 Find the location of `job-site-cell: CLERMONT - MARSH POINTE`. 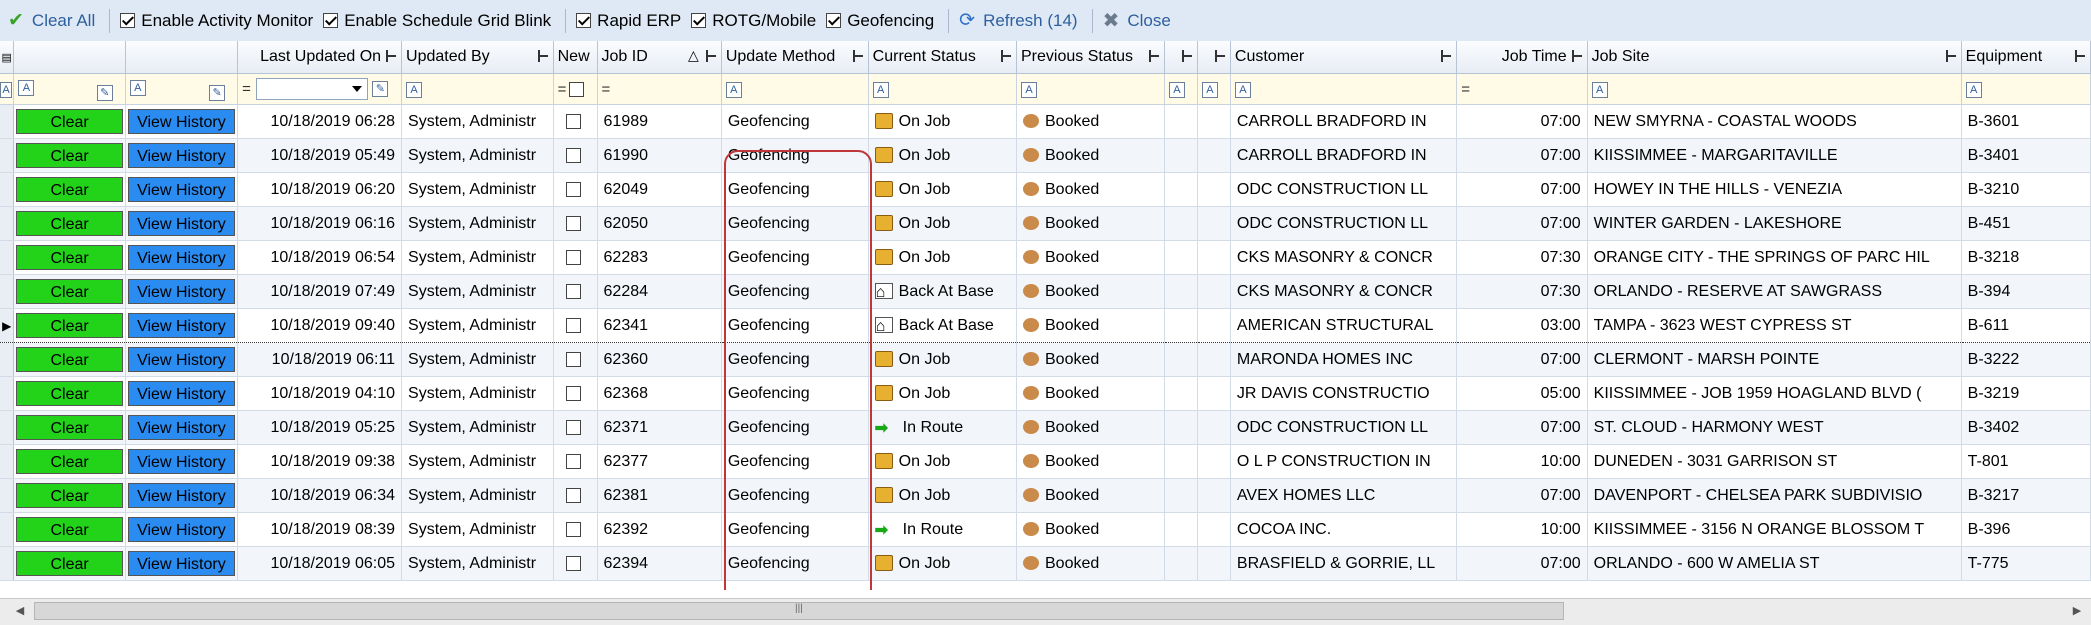

job-site-cell: CLERMONT - MARSH POINTE is located at coordinates (1774, 359).